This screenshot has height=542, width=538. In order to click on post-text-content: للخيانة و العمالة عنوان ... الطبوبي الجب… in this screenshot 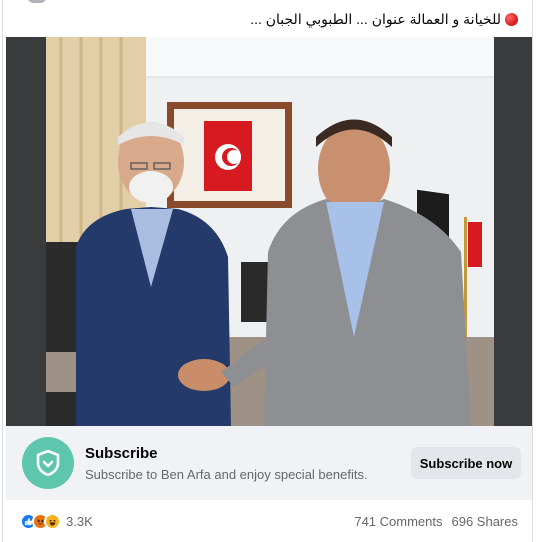, I will do `click(375, 19)`.